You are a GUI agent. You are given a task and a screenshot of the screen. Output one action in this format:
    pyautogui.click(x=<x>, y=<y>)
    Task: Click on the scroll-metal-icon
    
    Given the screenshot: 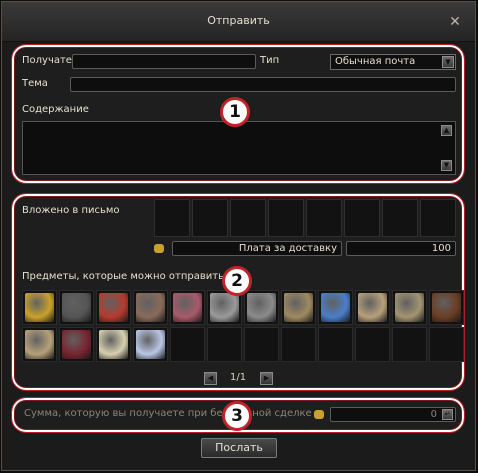 What is the action you would take?
    pyautogui.click(x=261, y=307)
    